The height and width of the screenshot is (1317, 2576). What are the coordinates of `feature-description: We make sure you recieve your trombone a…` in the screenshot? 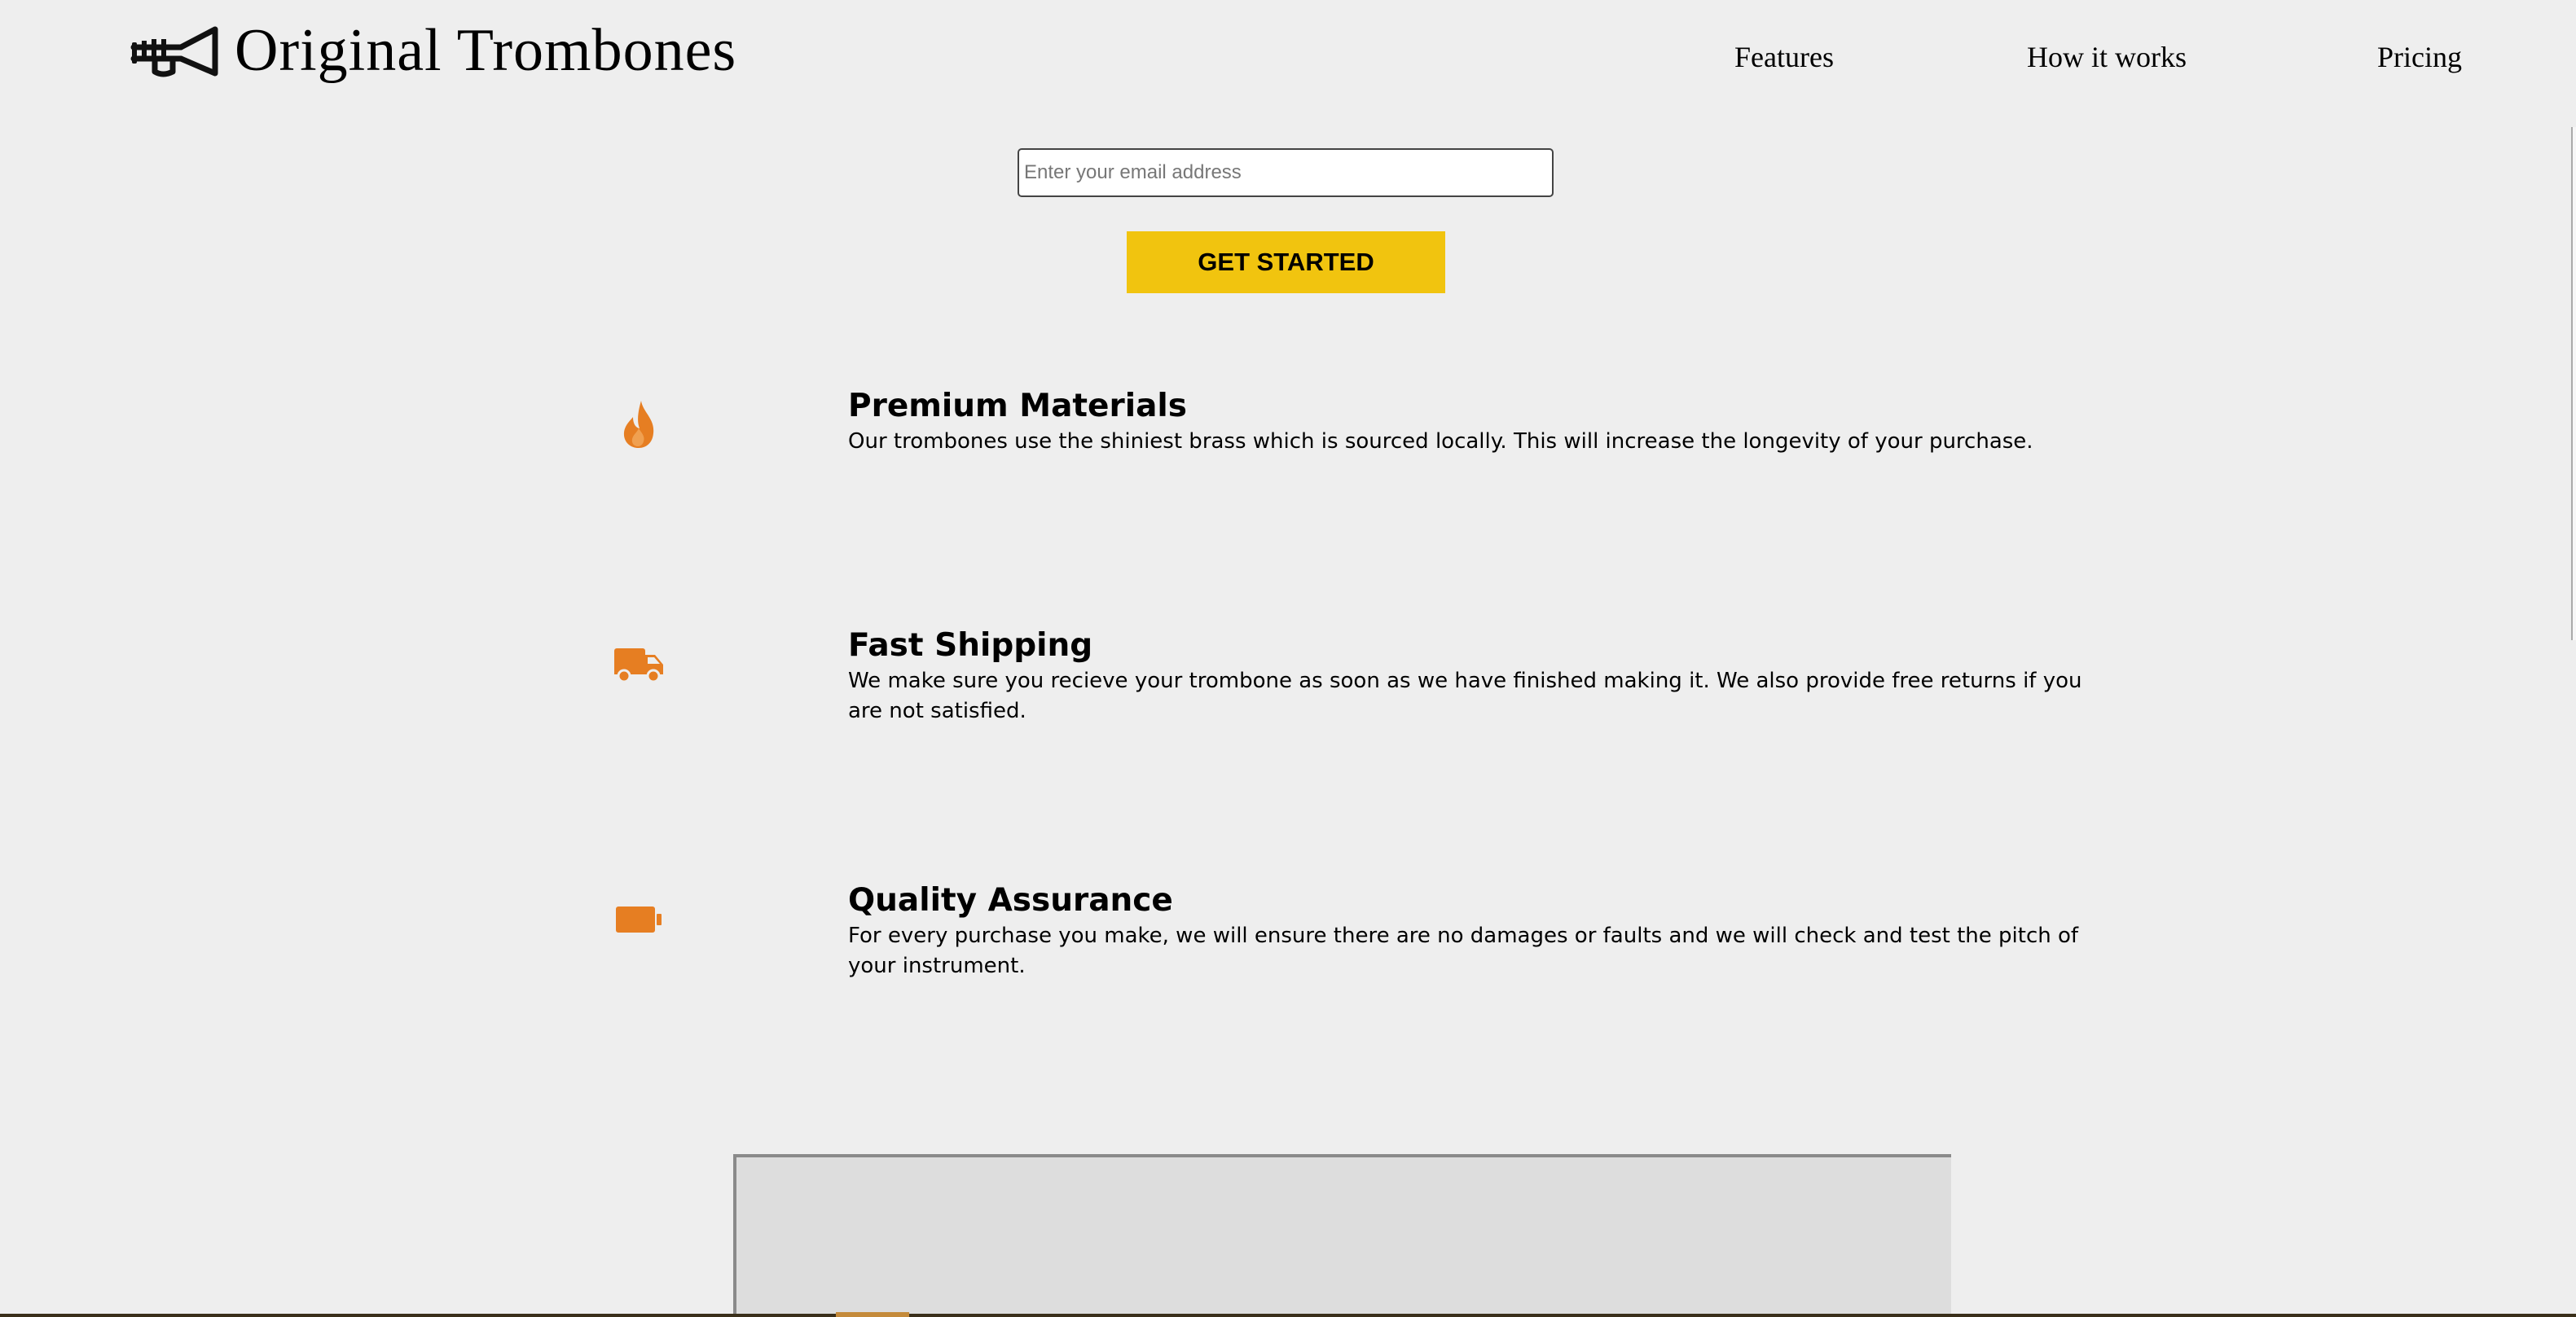 It's located at (1465, 696).